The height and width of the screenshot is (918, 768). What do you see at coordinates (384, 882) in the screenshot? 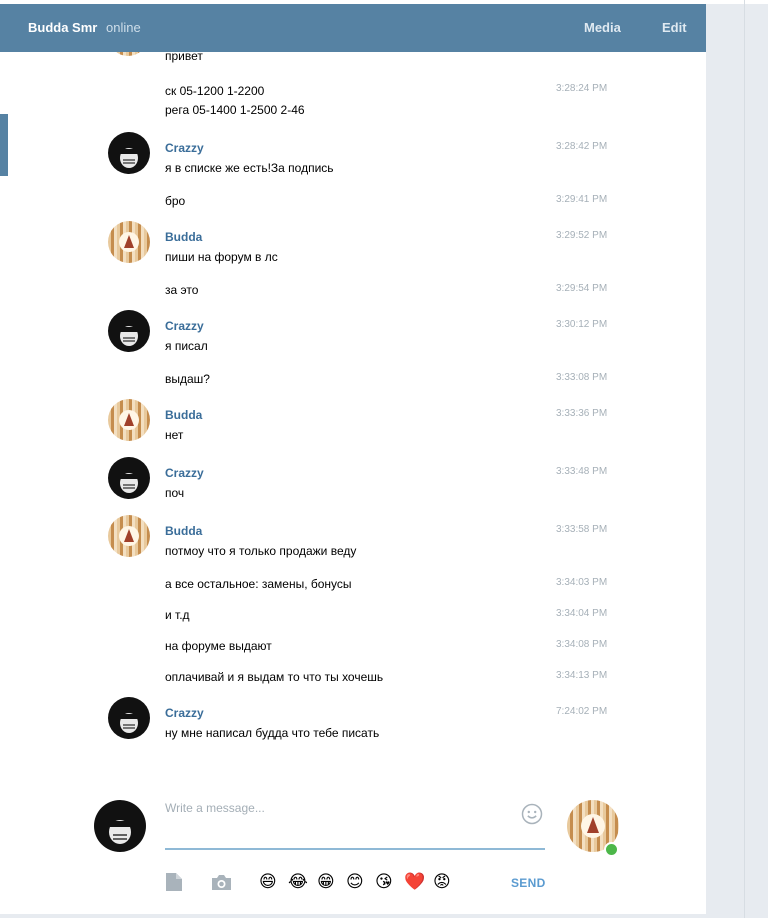
I see `emoji-kiss-icon: 😘` at bounding box center [384, 882].